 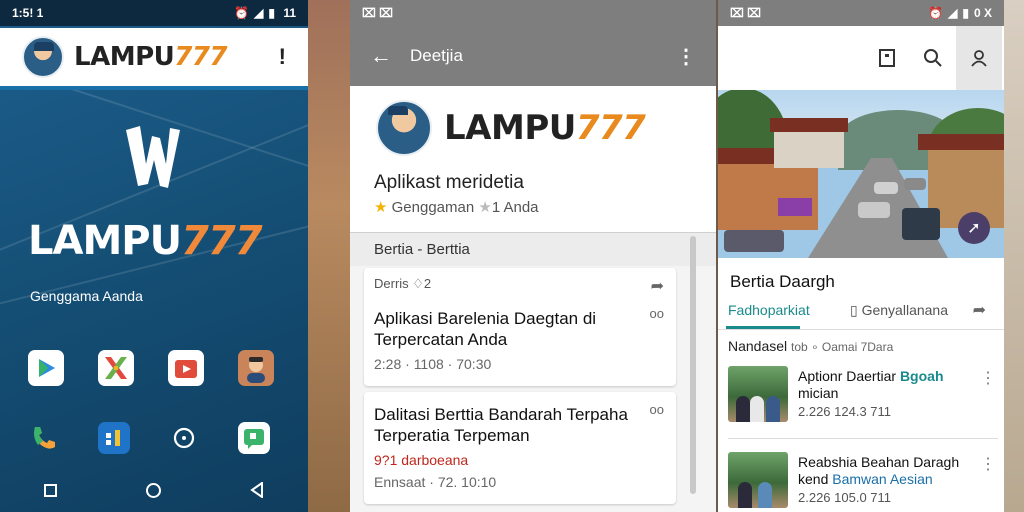 What do you see at coordinates (114, 438) in the screenshot?
I see `sms-icon` at bounding box center [114, 438].